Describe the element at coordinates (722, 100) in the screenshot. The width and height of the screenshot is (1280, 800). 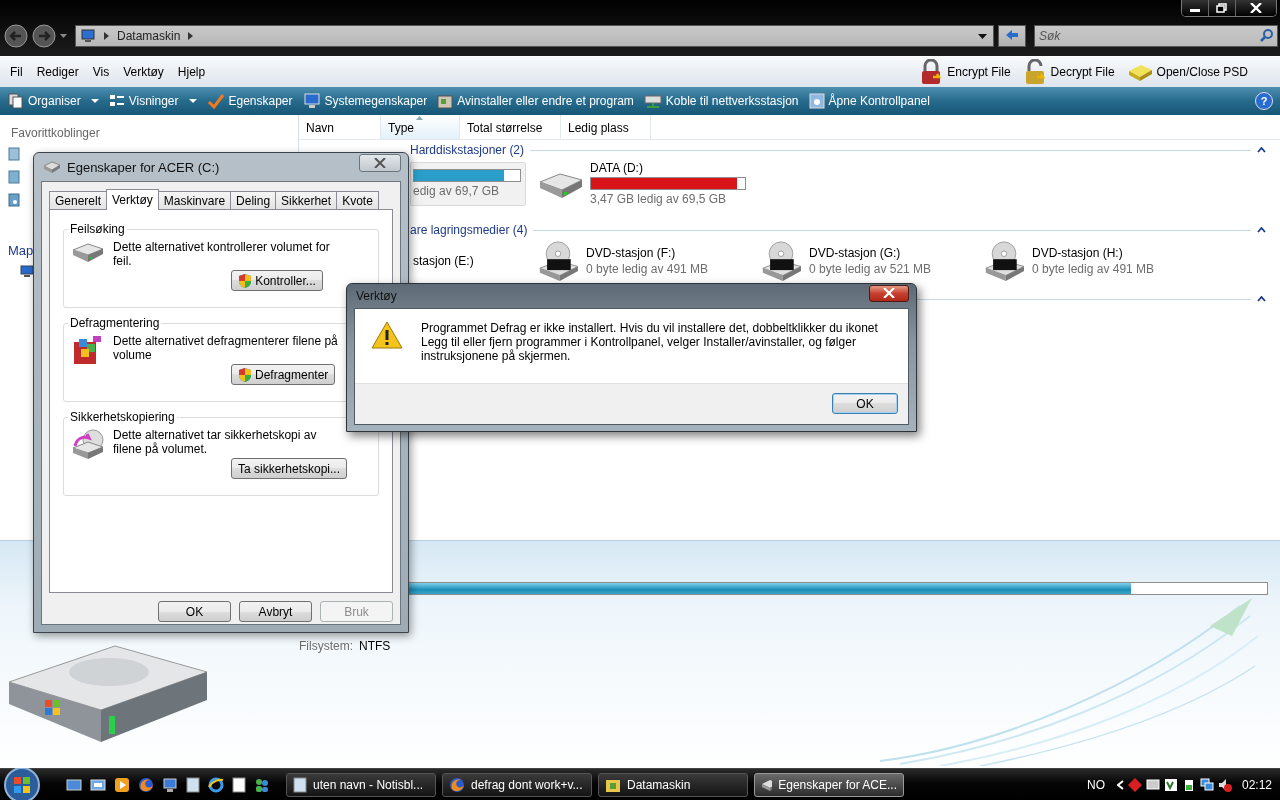
I see `toolbar-button: Koble til nettverksstasjon` at that location.